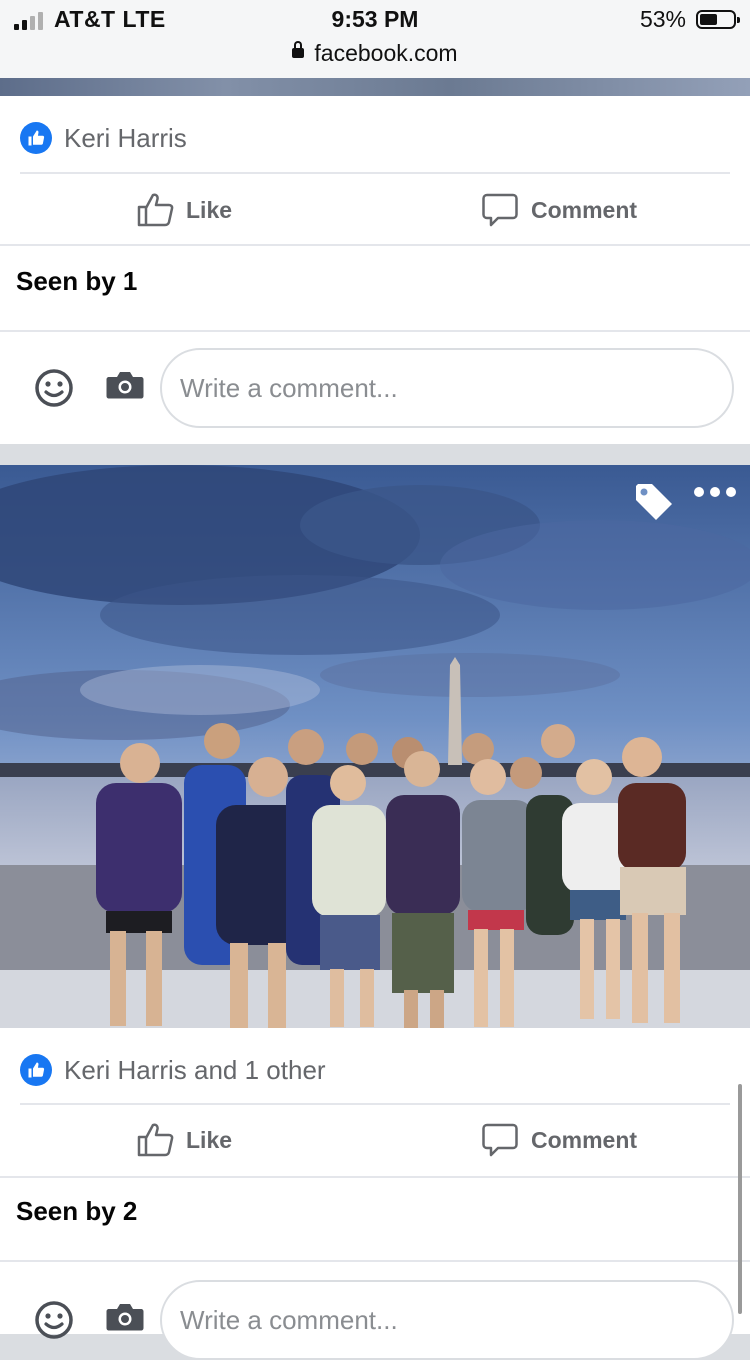 The image size is (750, 1360). Describe the element at coordinates (386, 53) in the screenshot. I see `url-text: facebook.com` at that location.